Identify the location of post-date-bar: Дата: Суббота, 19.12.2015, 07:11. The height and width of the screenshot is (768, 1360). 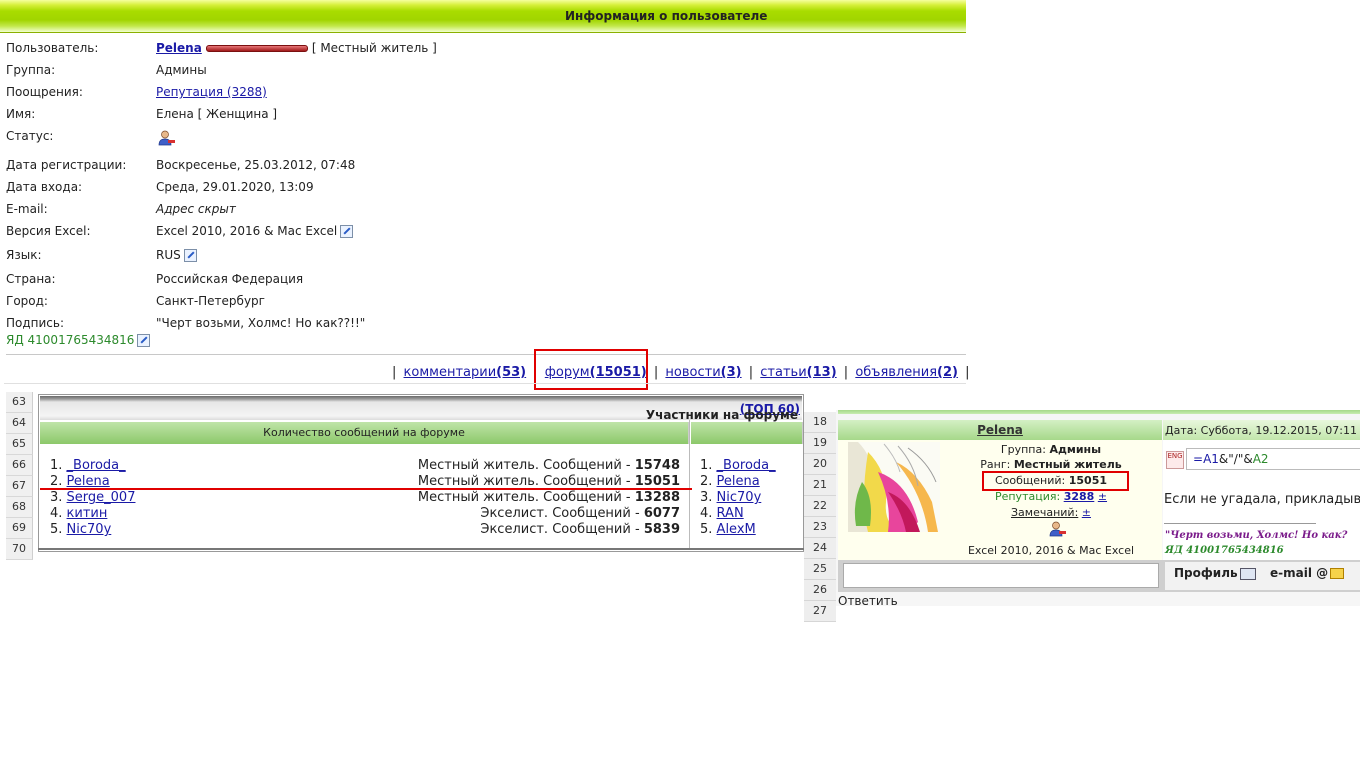
(1261, 430).